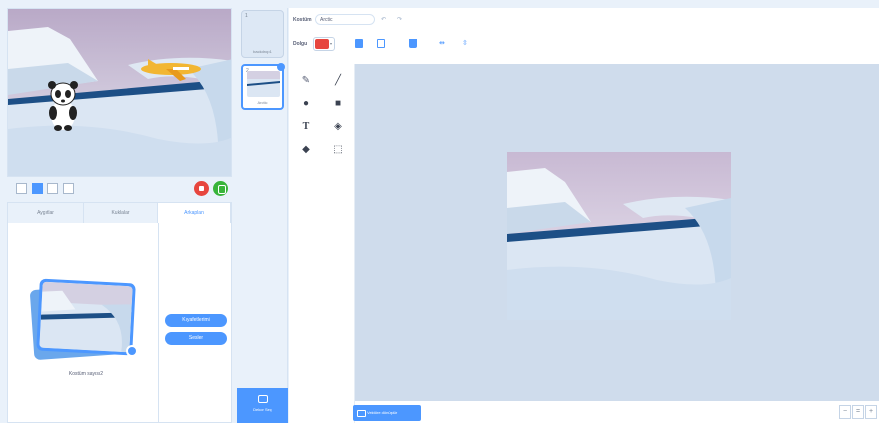 This screenshot has width=879, height=423. What do you see at coordinates (281, 67) in the screenshot?
I see `delete-costume-icon` at bounding box center [281, 67].